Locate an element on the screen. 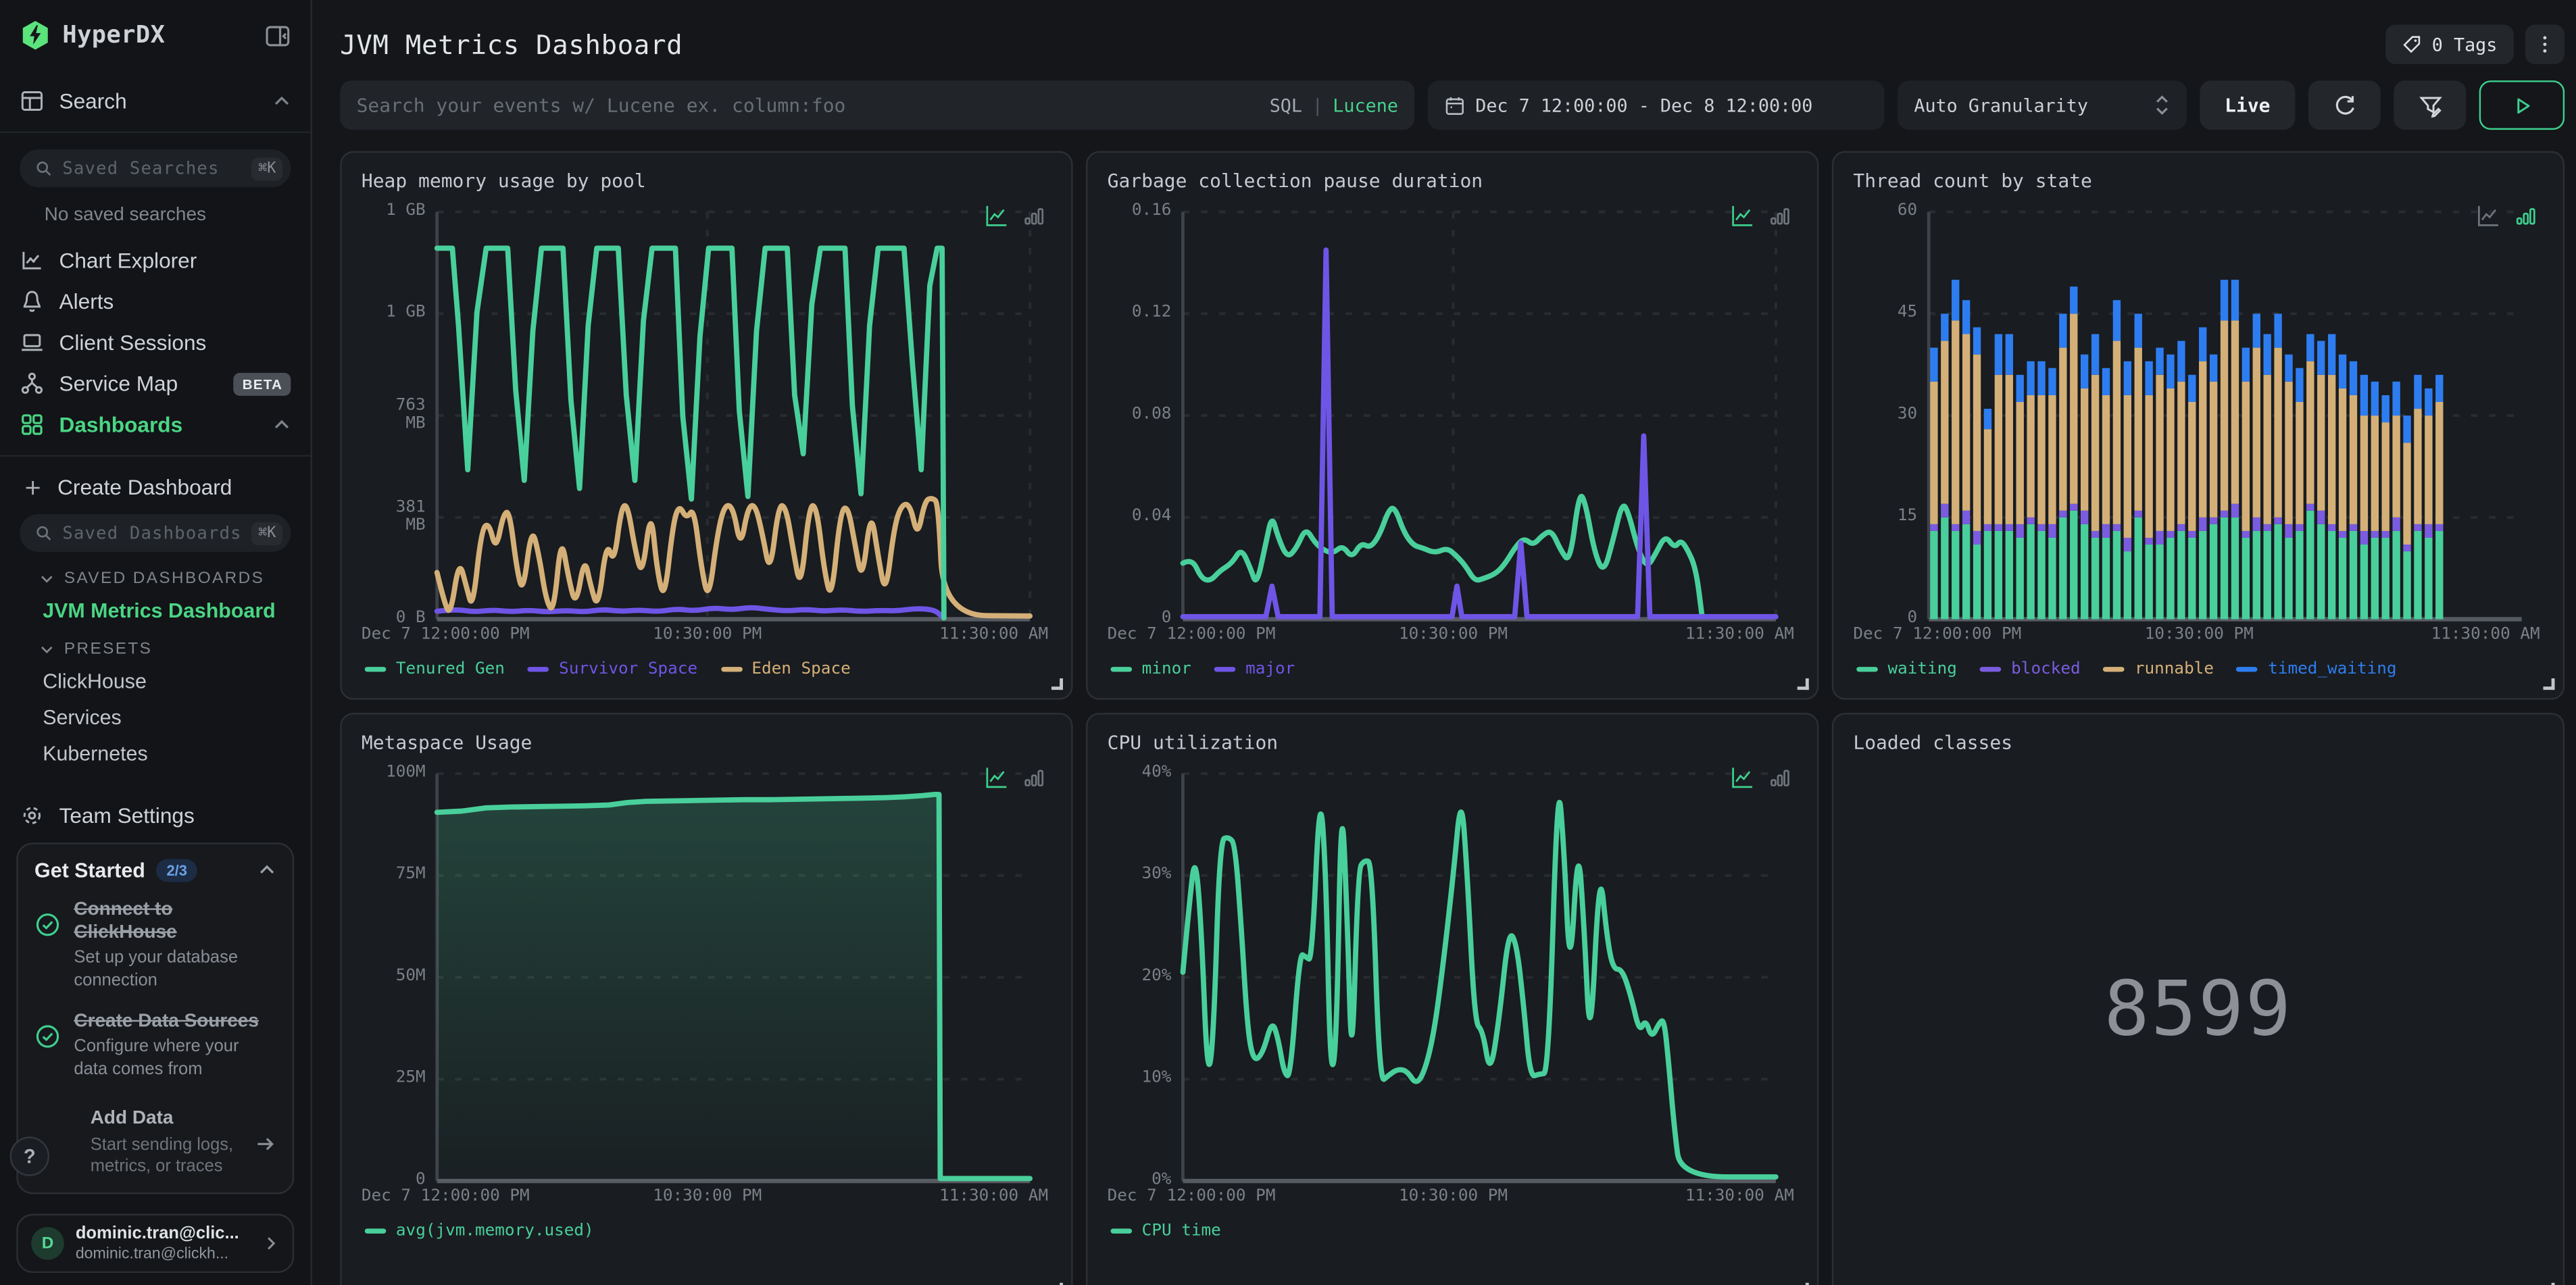  sidebar-item-jvm-metrics-dashboard: JVM Metrics Dashboard is located at coordinates (155, 611).